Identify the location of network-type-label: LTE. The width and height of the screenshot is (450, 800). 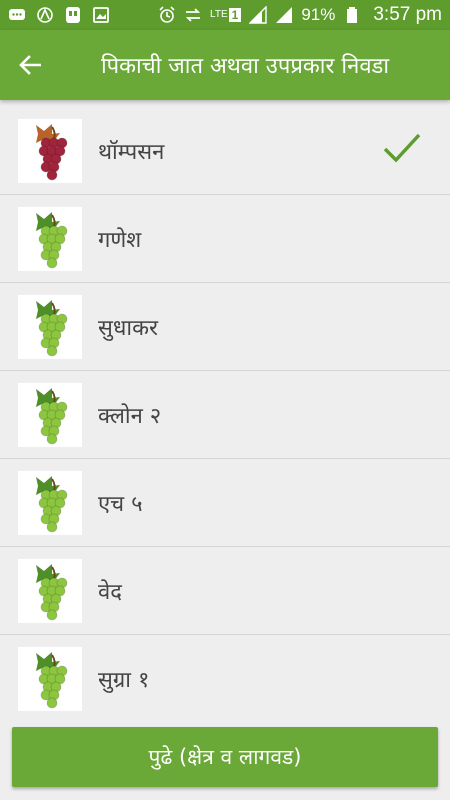
(219, 14).